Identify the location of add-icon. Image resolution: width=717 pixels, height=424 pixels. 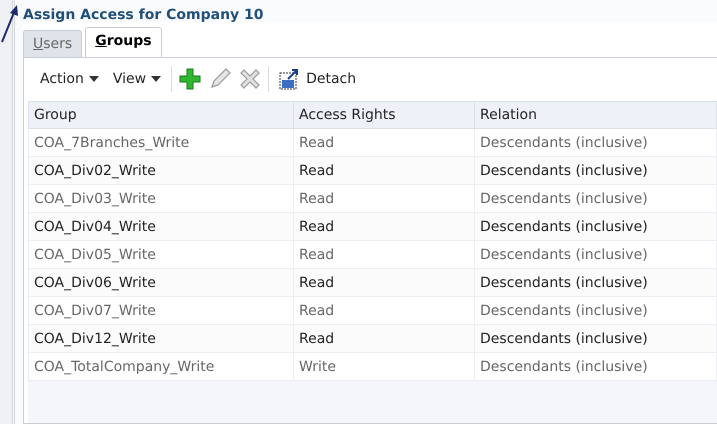
(190, 79).